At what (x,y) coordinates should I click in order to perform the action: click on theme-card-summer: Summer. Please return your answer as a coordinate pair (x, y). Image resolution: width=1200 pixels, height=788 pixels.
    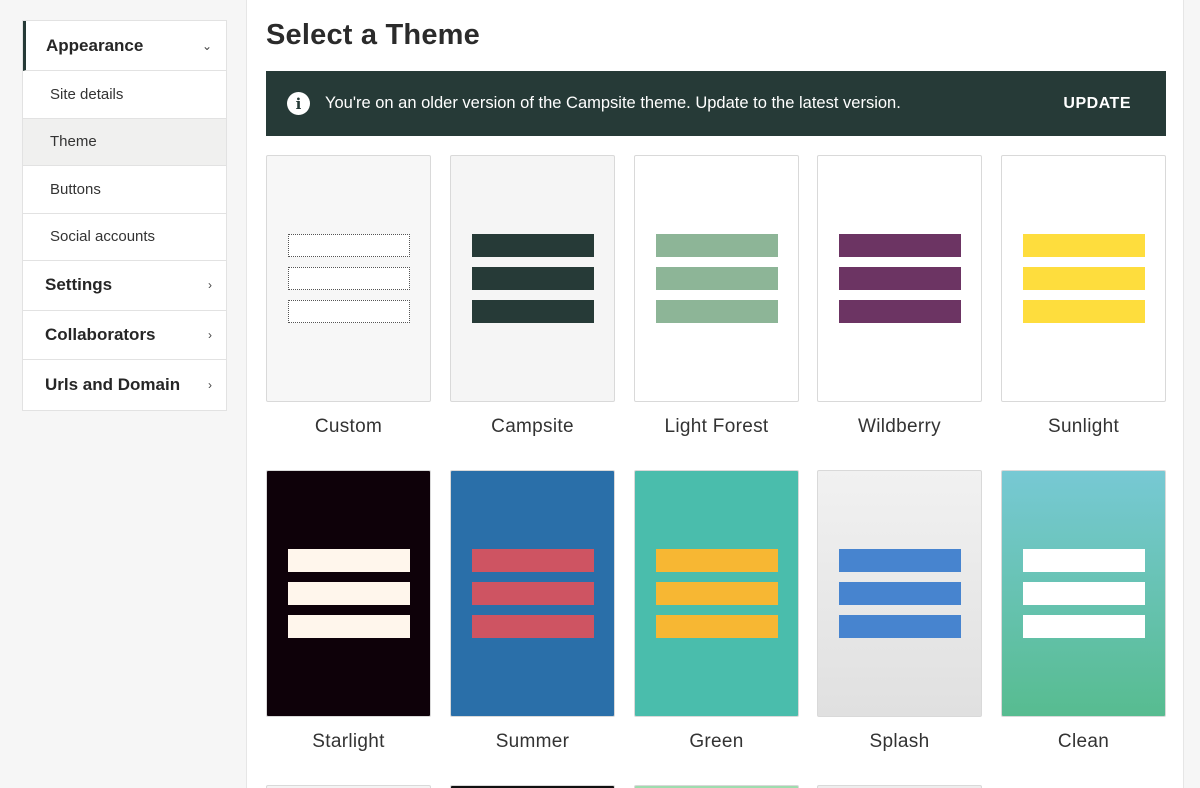
    Looking at the image, I should click on (532, 611).